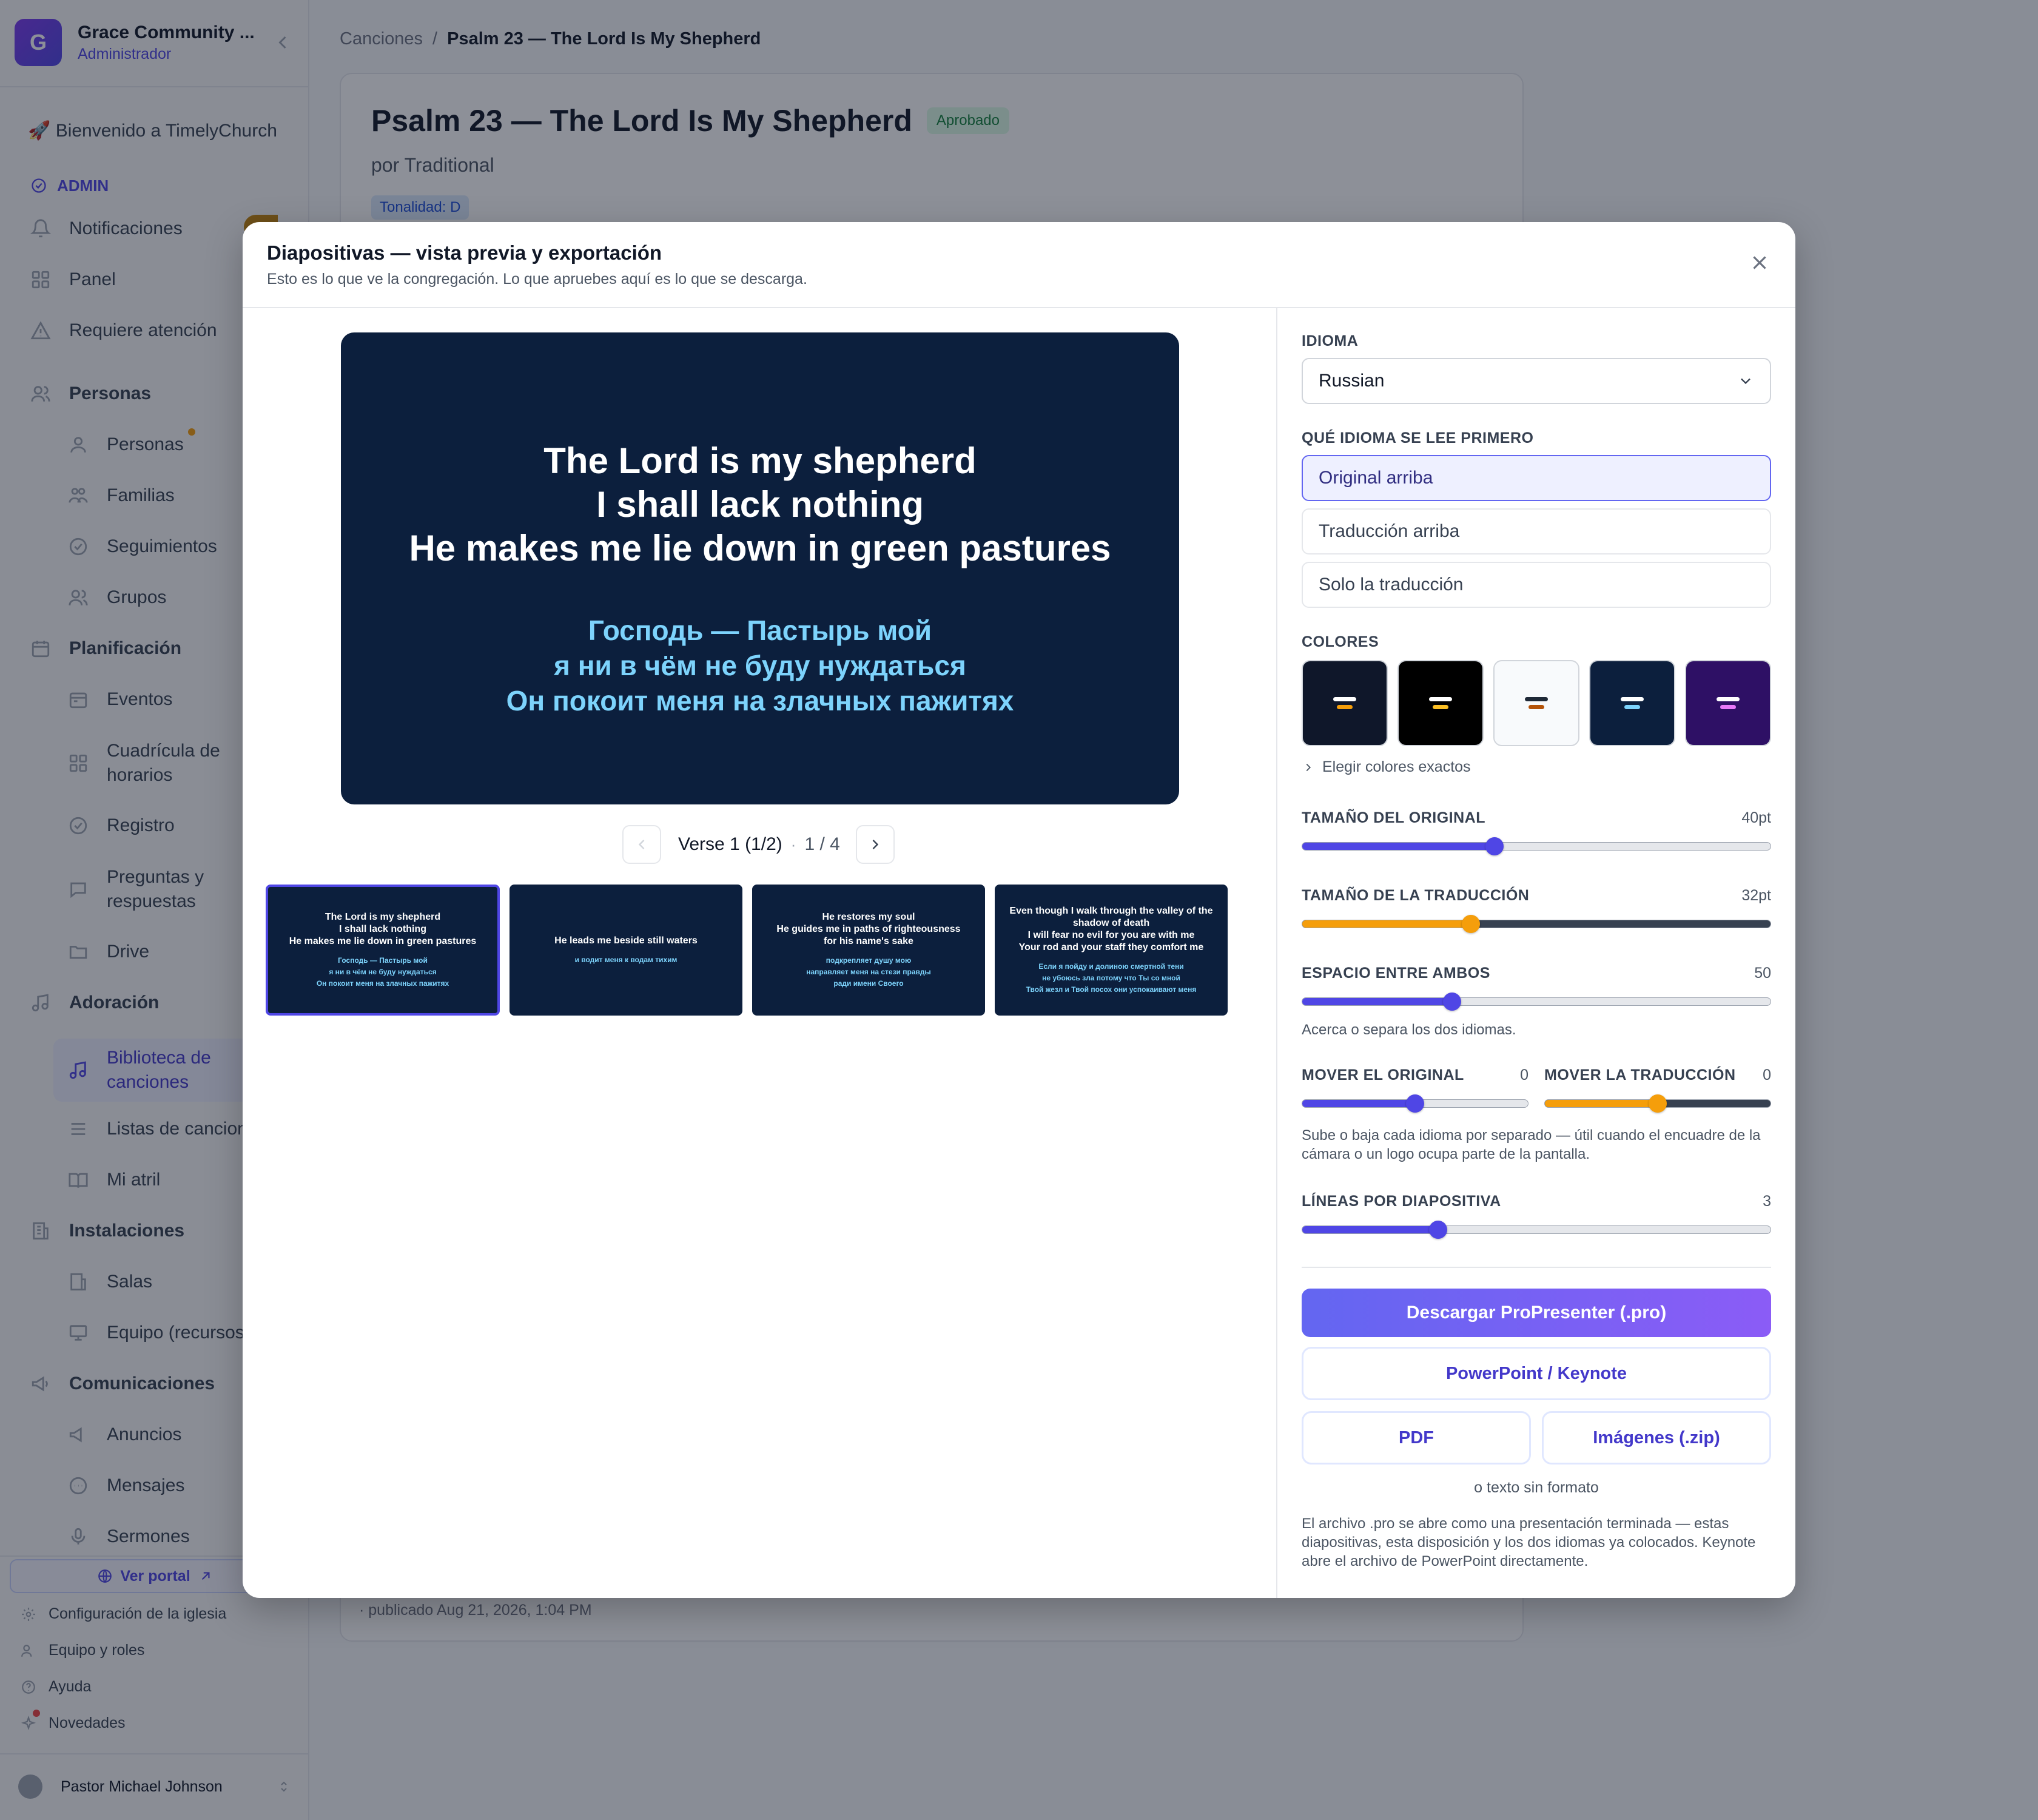 This screenshot has width=2038, height=1820. I want to click on option-label: Solo la traducción, so click(1391, 585).